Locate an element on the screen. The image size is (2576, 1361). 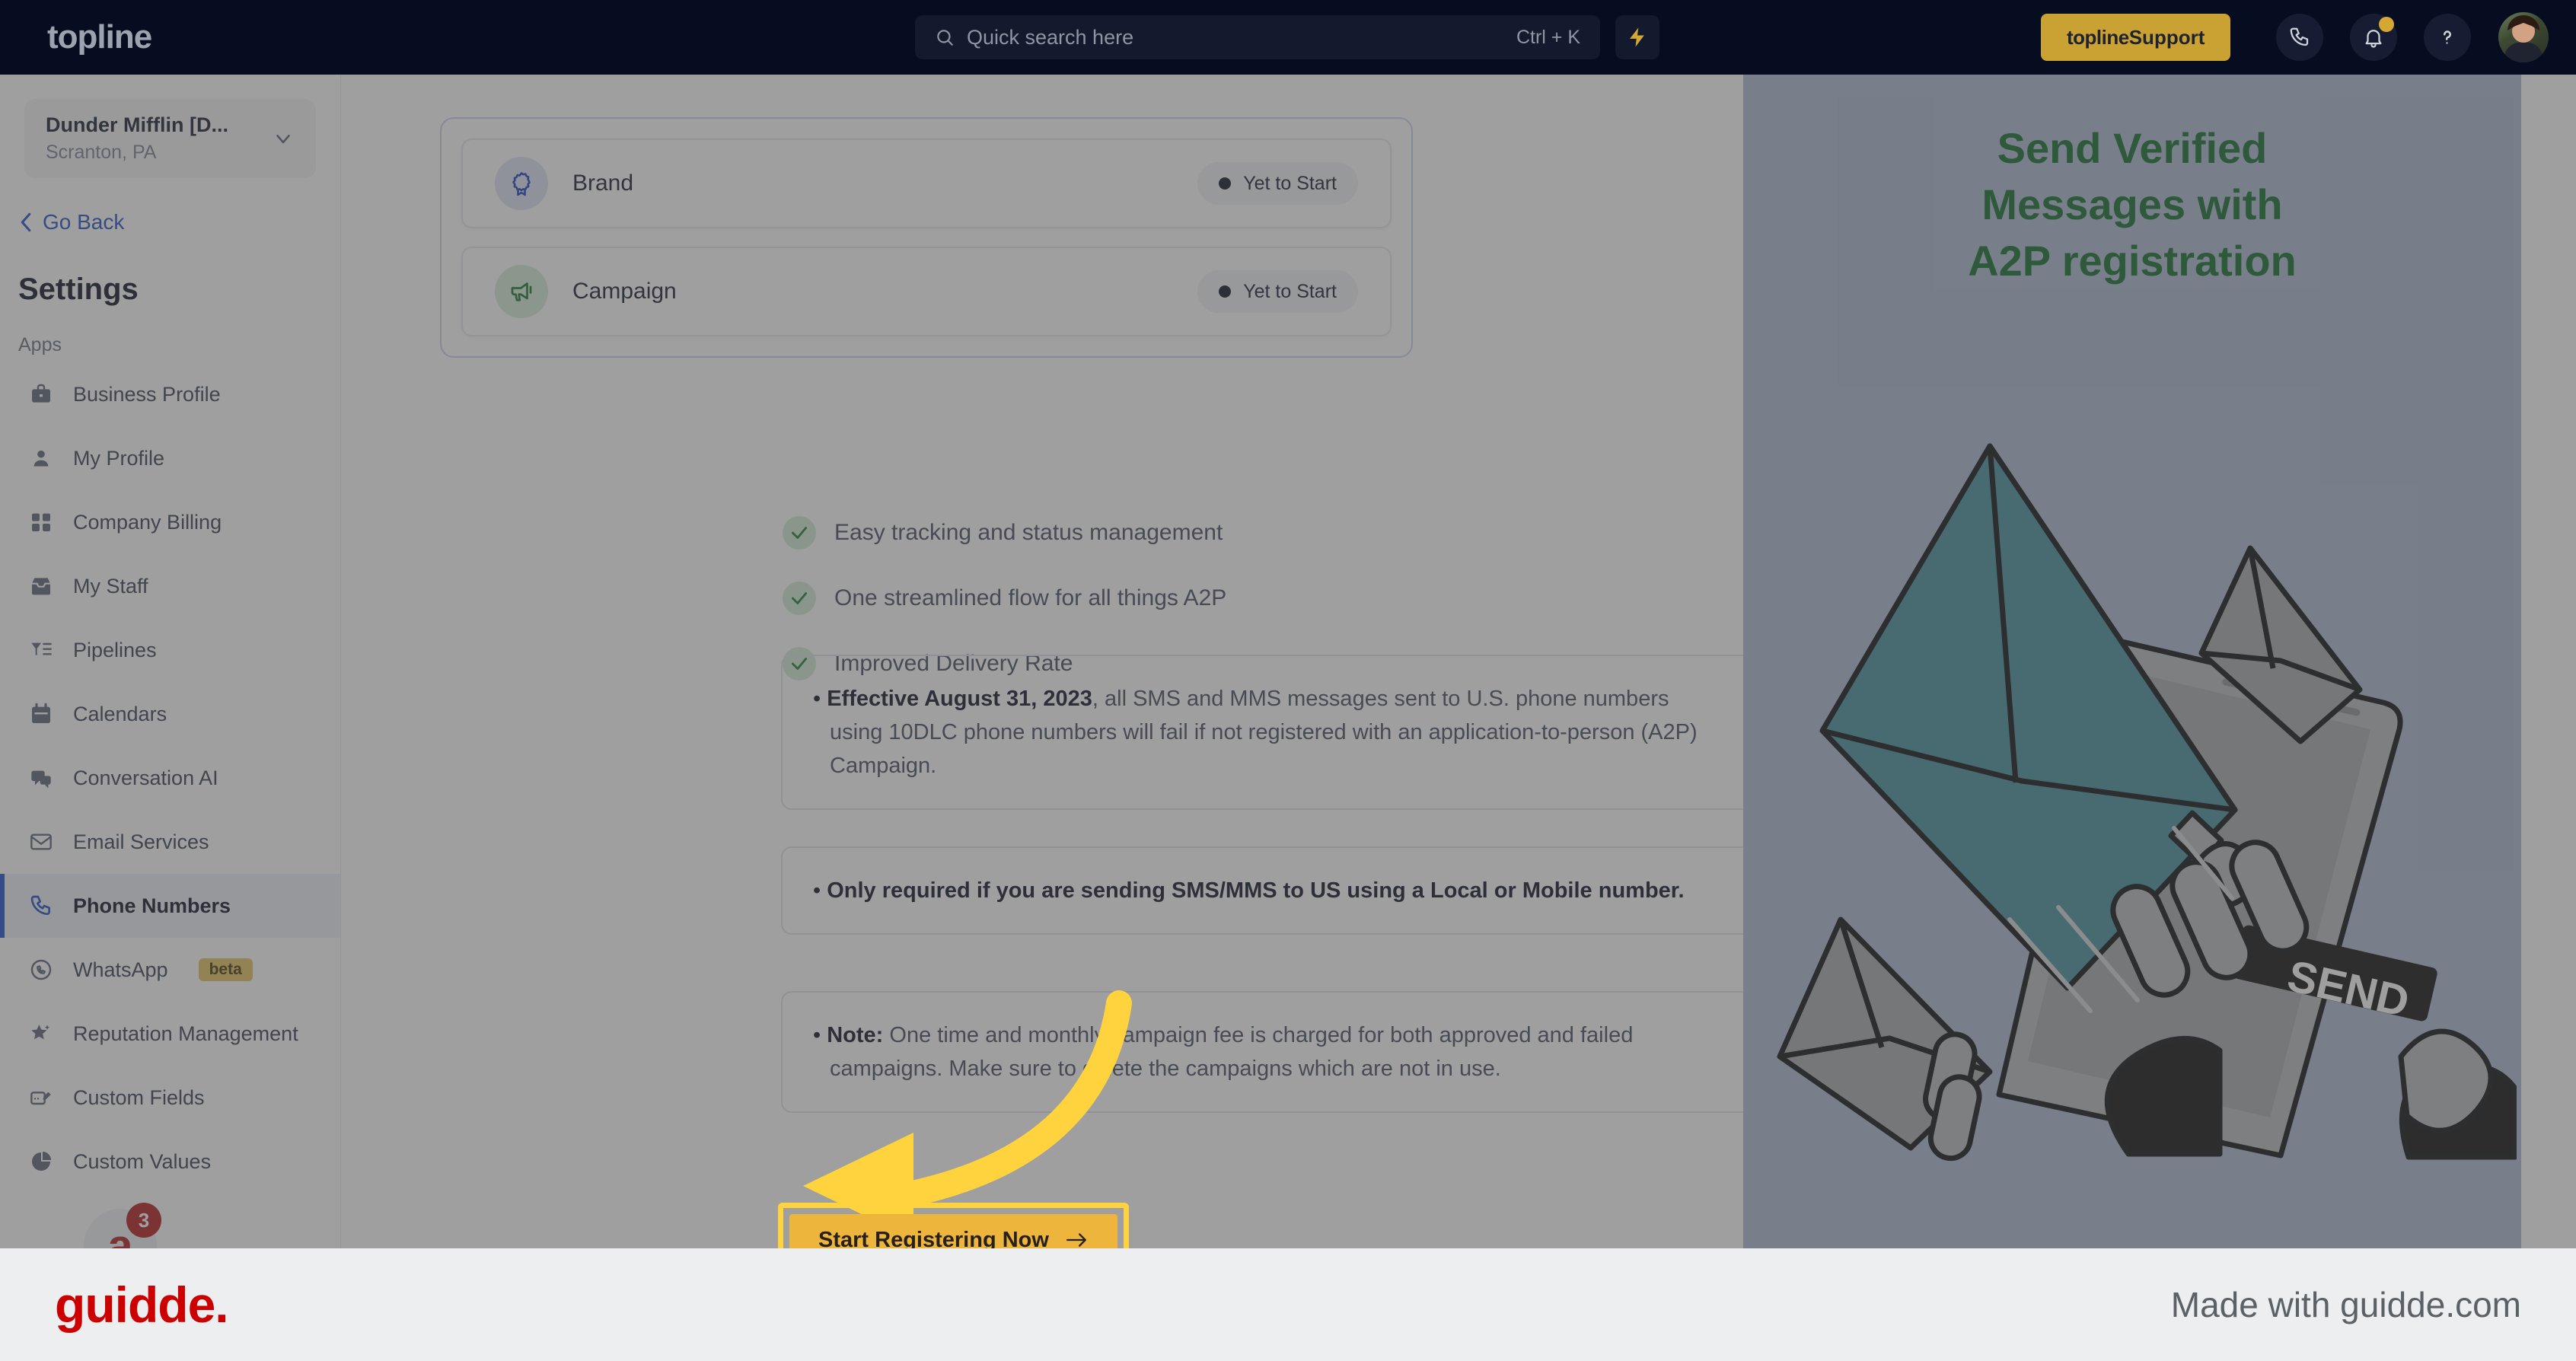
search-input is located at coordinates (1241, 37).